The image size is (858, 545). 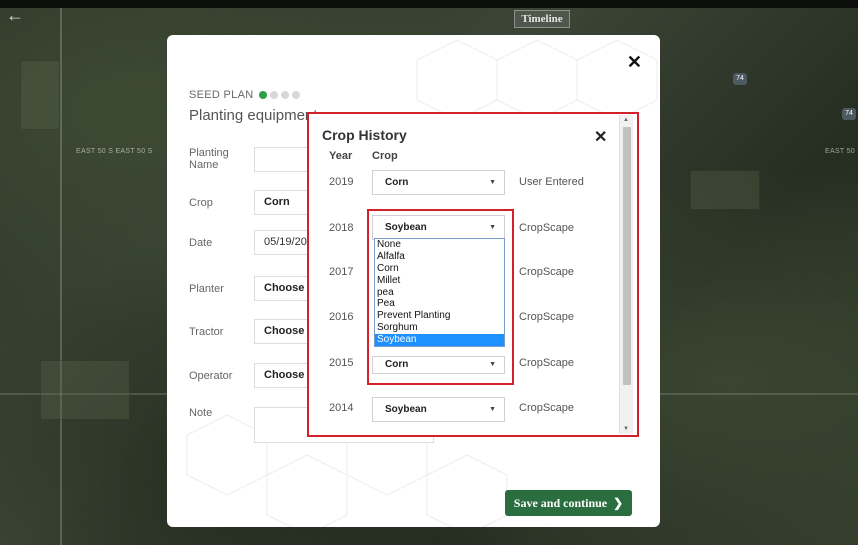 What do you see at coordinates (626, 120) in the screenshot?
I see `scroll-up-icon: ▲` at bounding box center [626, 120].